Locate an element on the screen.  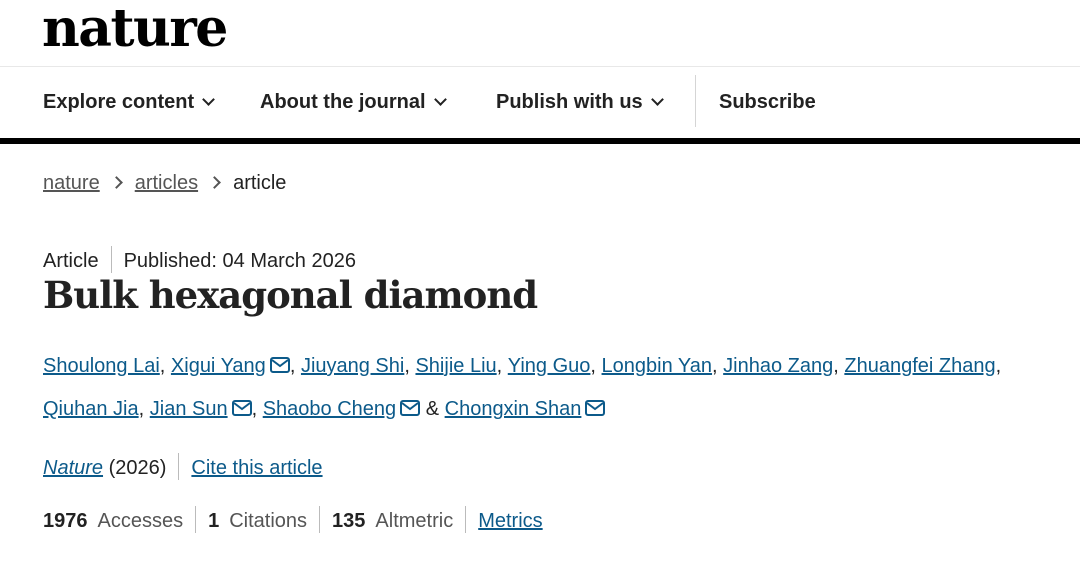
author-item: Ying Guo, is located at coordinates (555, 366).